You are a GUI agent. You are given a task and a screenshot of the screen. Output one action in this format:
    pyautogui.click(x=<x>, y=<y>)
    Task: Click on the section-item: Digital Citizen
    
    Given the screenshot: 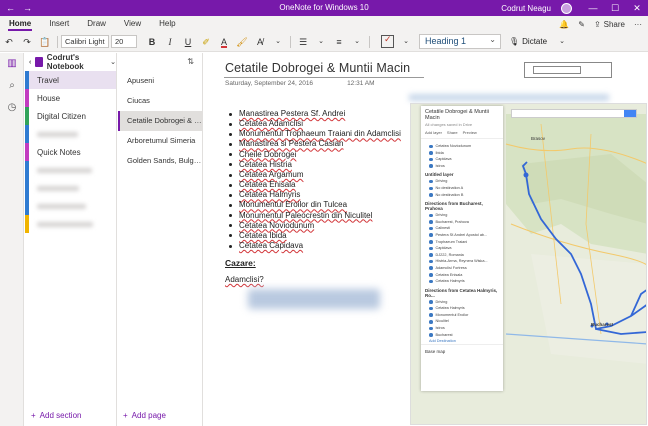 What is the action you would take?
    pyautogui.click(x=70, y=116)
    